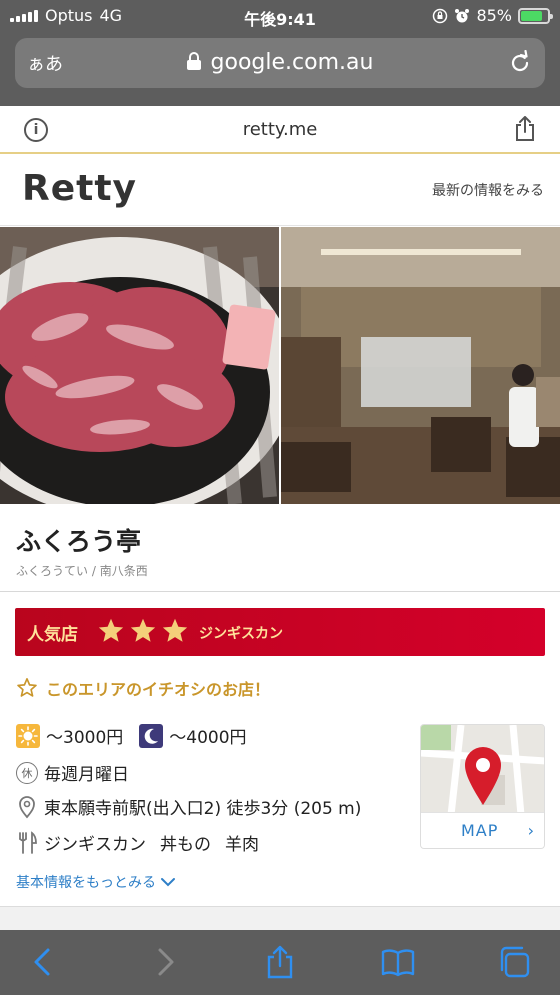 This screenshot has height=995, width=560. What do you see at coordinates (86, 883) in the screenshot?
I see `more-info-label: 基本情報をもっとみる` at bounding box center [86, 883].